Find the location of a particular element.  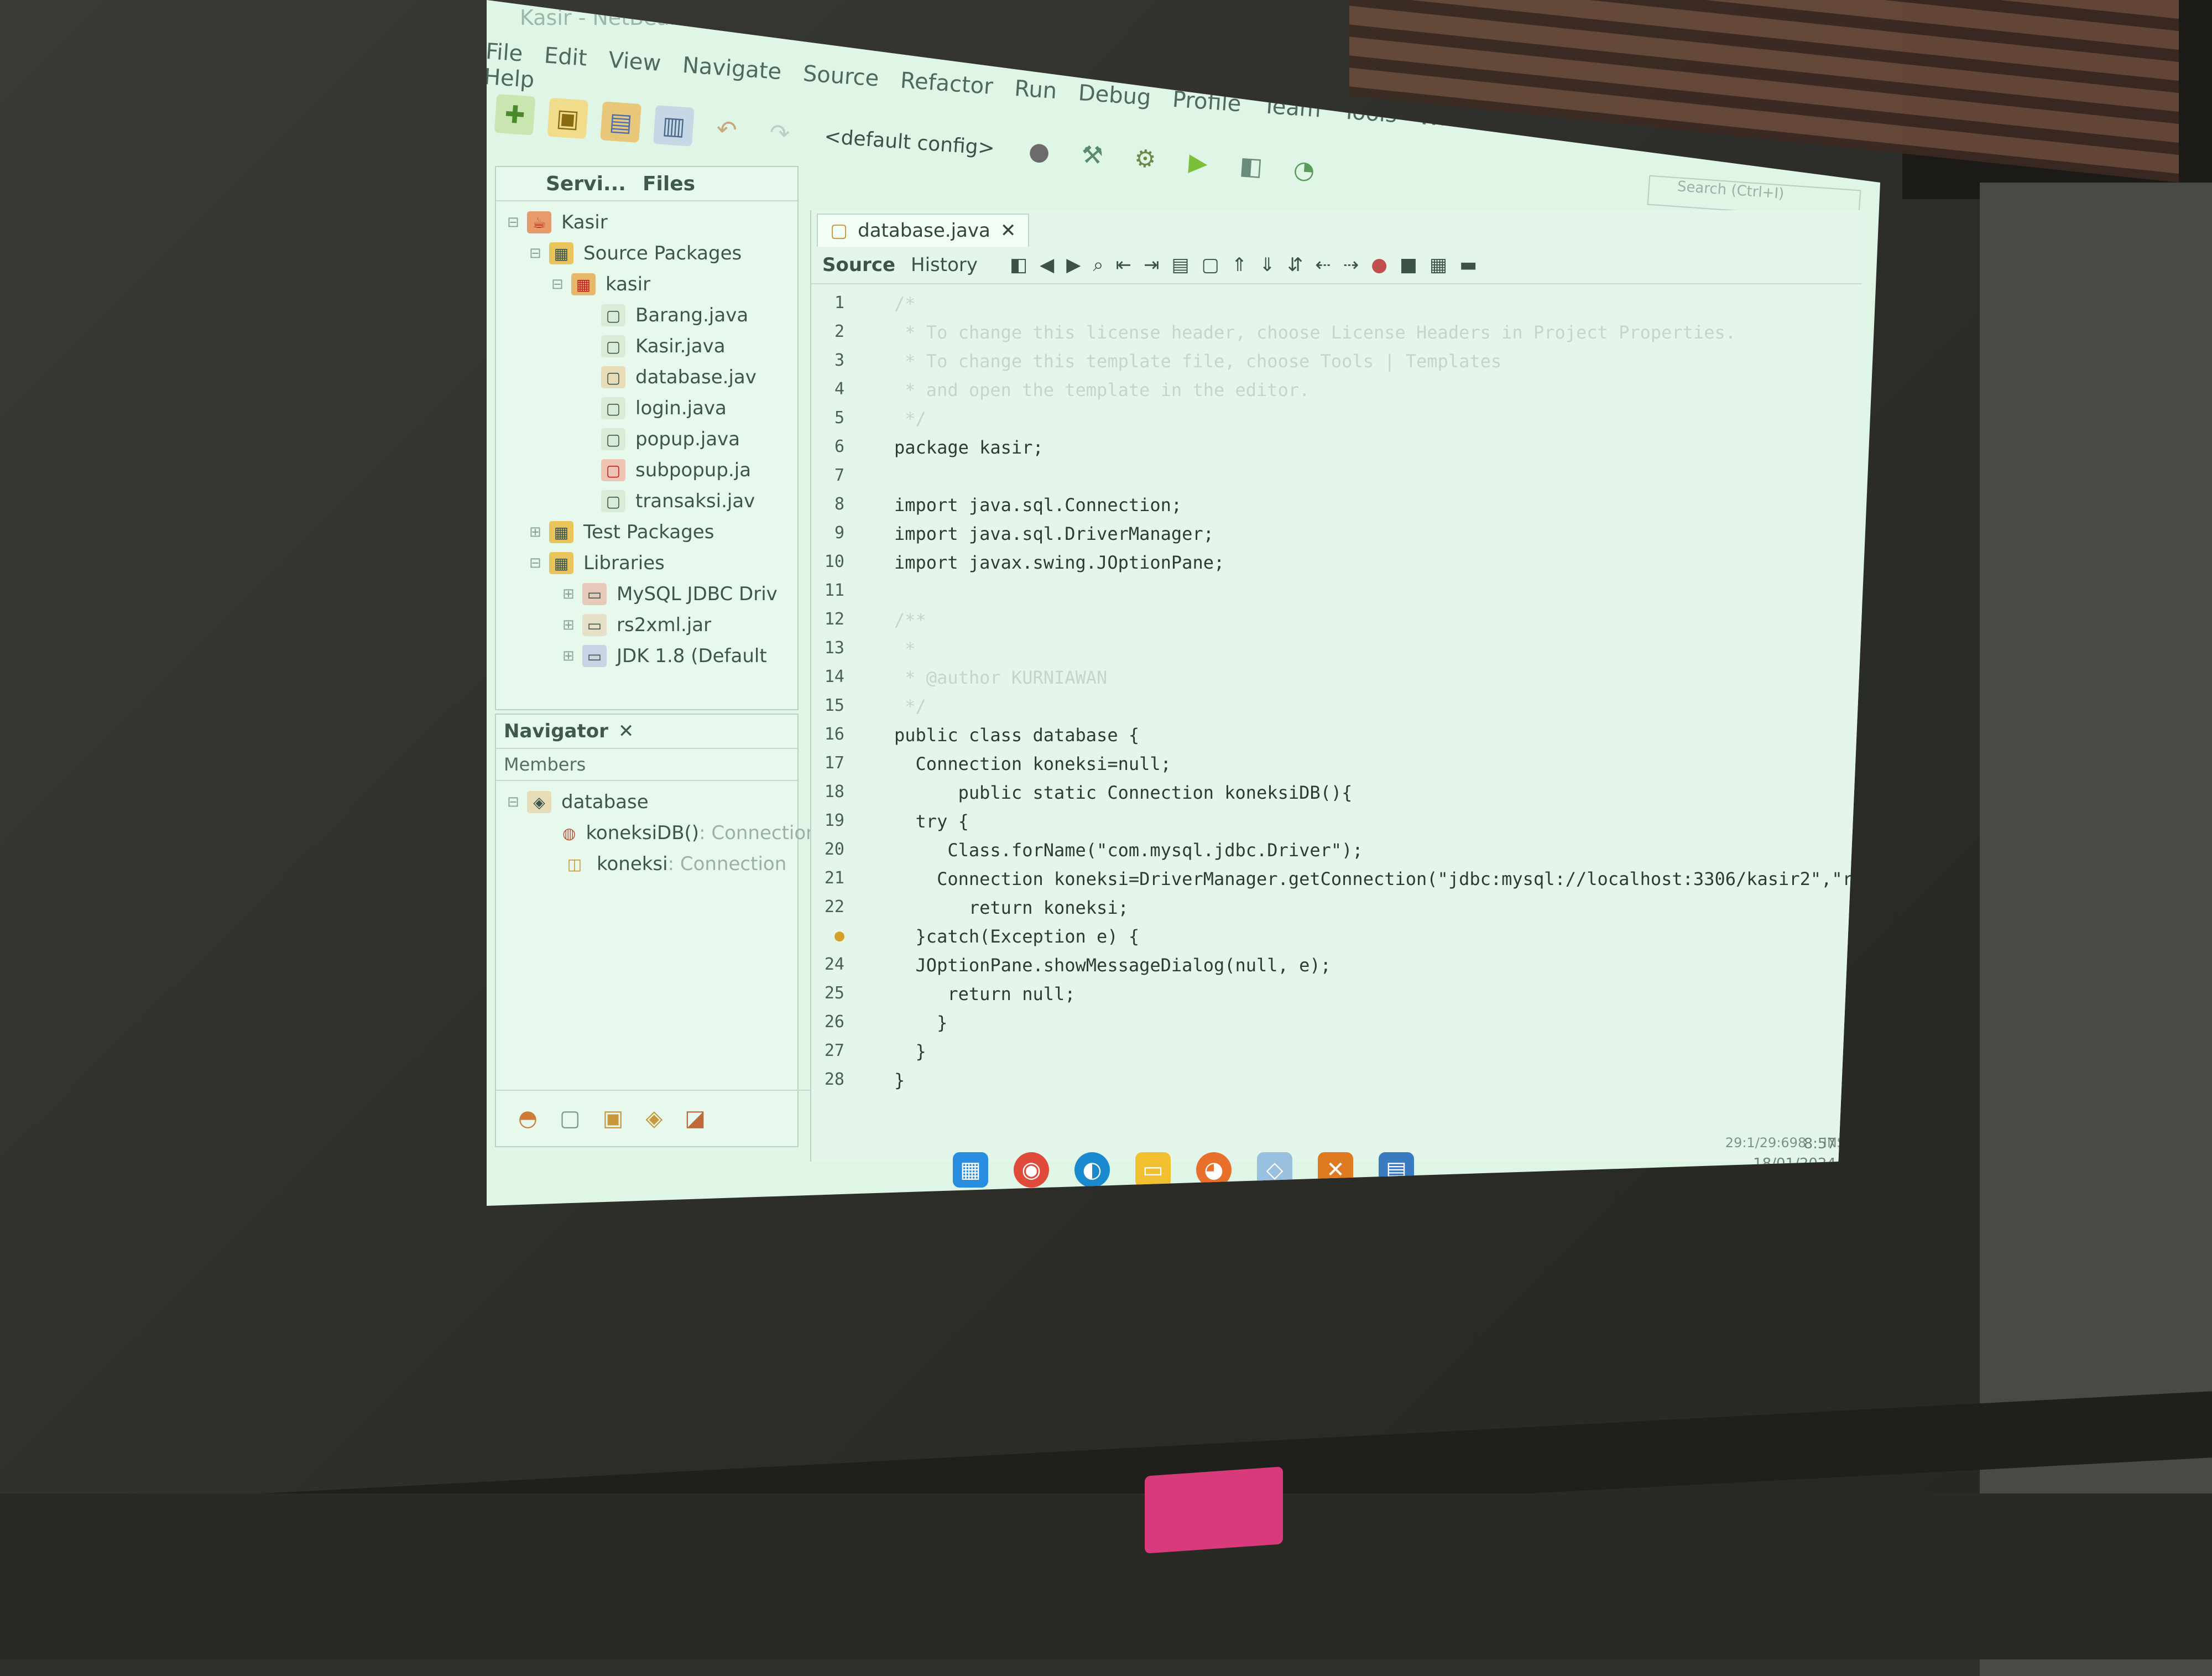

navigator-member: ◍ koneksiDB() : Connection is located at coordinates (662, 833).